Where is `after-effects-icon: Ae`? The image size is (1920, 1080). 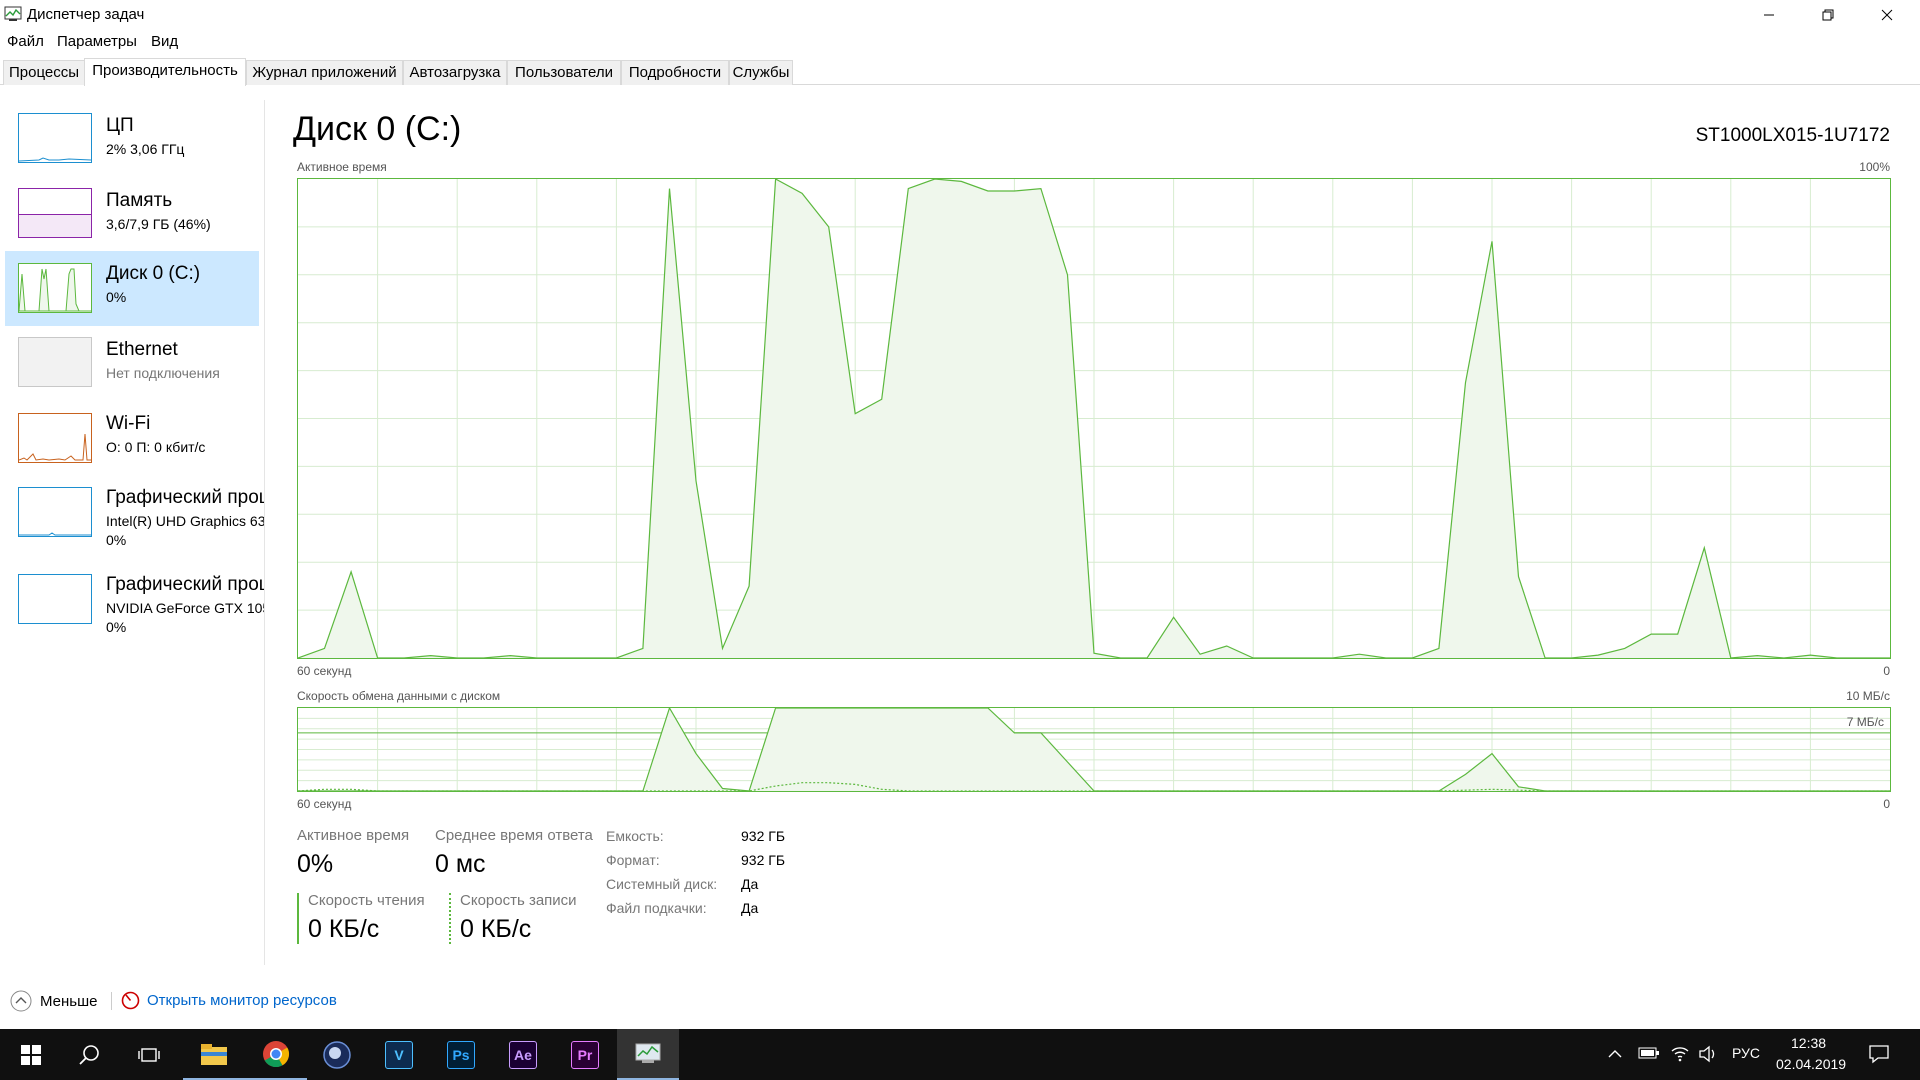 after-effects-icon: Ae is located at coordinates (523, 1054).